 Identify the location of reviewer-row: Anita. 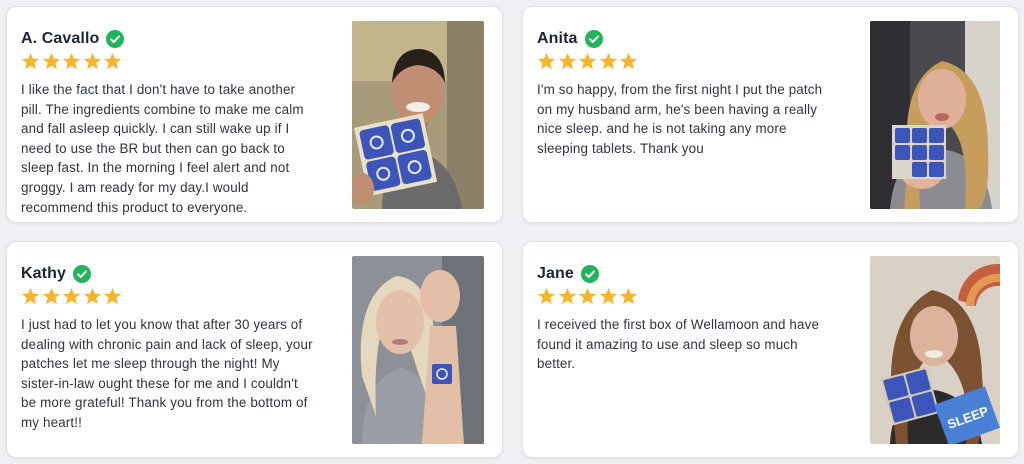
(570, 39).